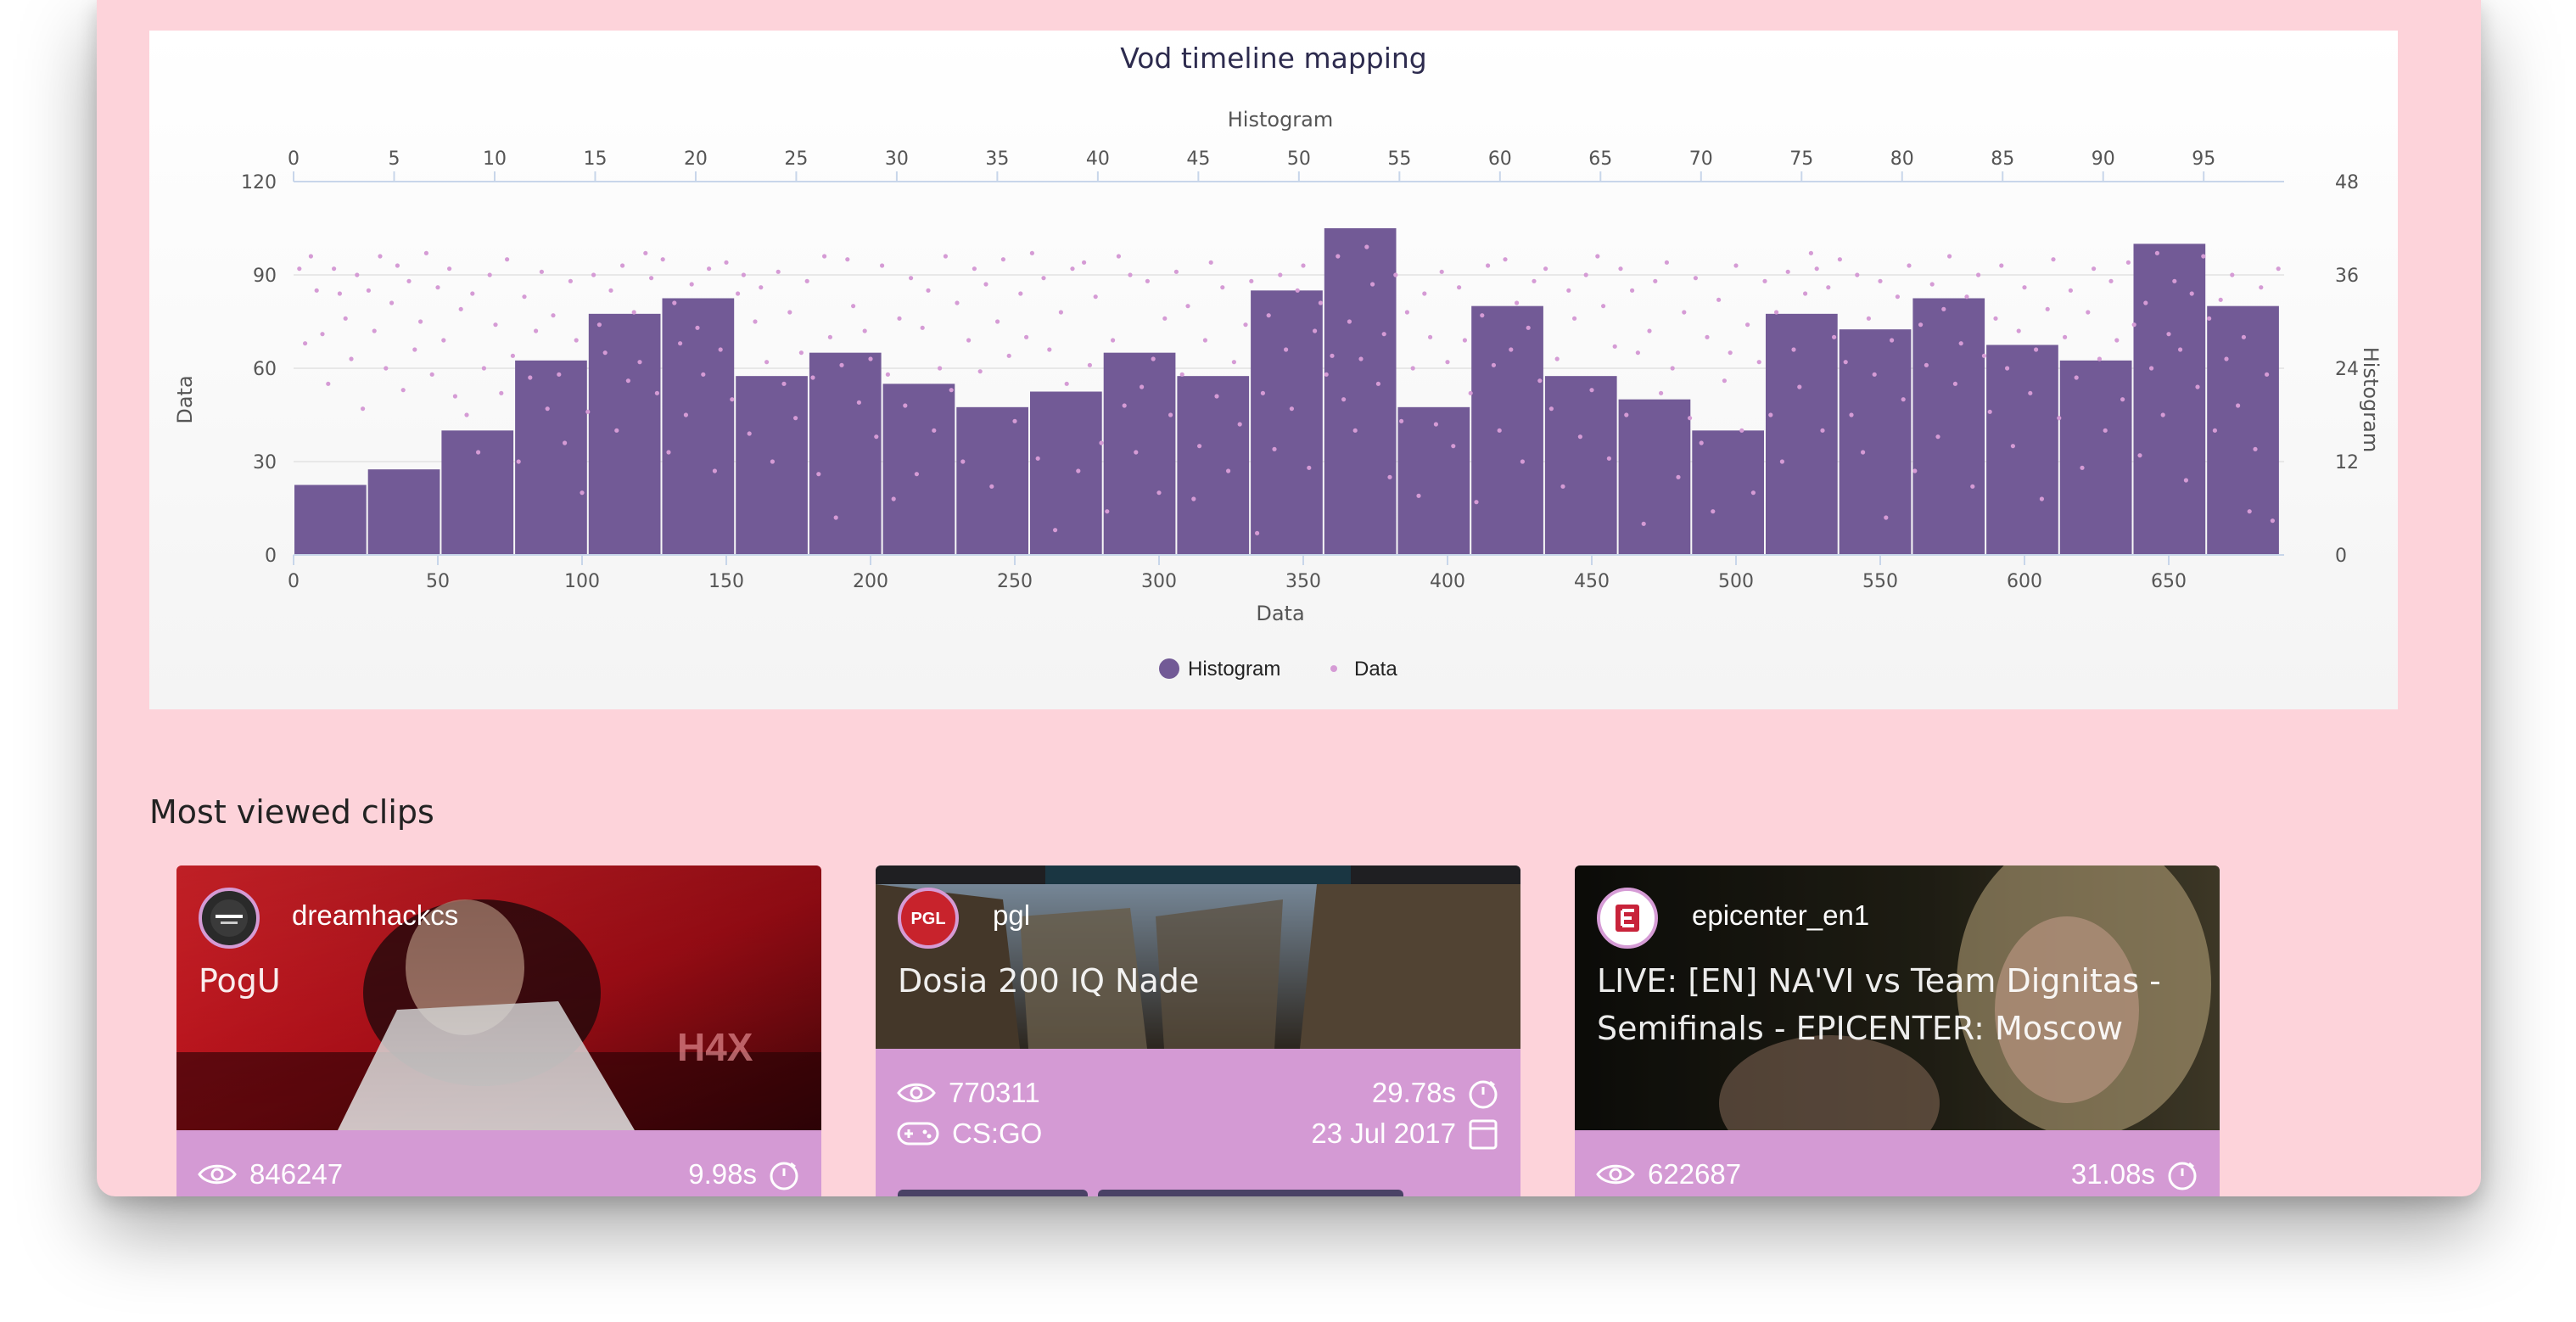  What do you see at coordinates (929, 918) in the screenshot?
I see `channel-avatar: PGL` at bounding box center [929, 918].